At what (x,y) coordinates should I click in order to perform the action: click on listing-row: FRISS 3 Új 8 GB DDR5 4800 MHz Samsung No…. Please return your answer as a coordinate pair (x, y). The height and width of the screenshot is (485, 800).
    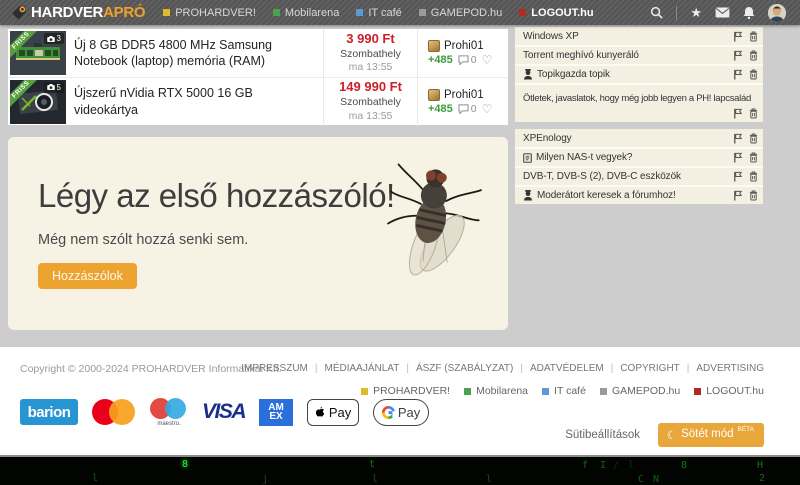
    Looking at the image, I should click on (258, 53).